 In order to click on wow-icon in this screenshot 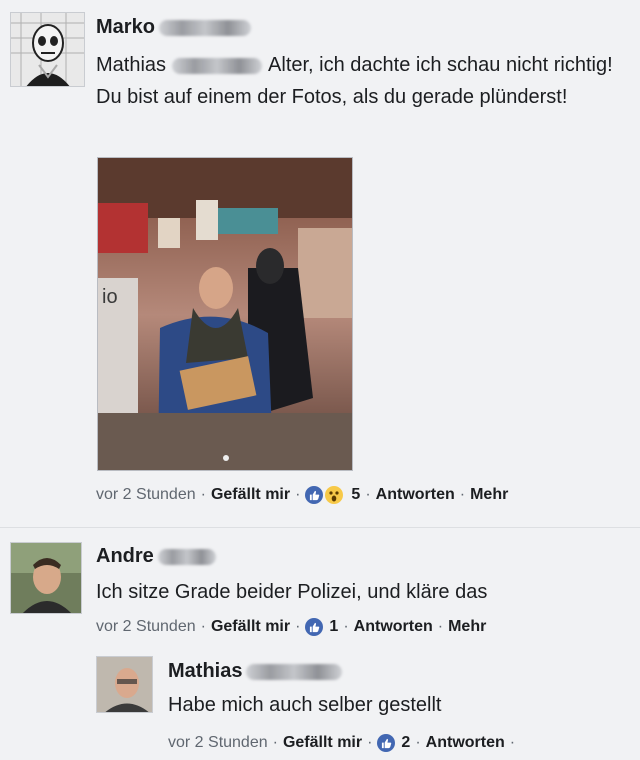, I will do `click(334, 495)`.